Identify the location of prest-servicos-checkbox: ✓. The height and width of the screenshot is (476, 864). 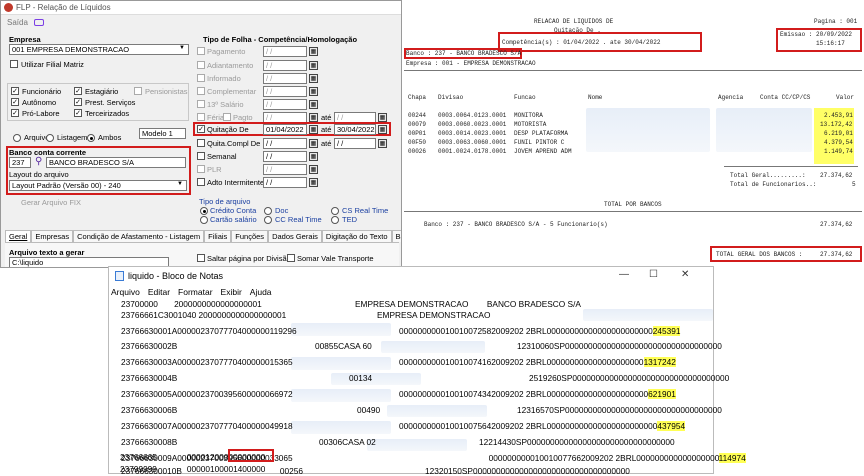
(78, 102).